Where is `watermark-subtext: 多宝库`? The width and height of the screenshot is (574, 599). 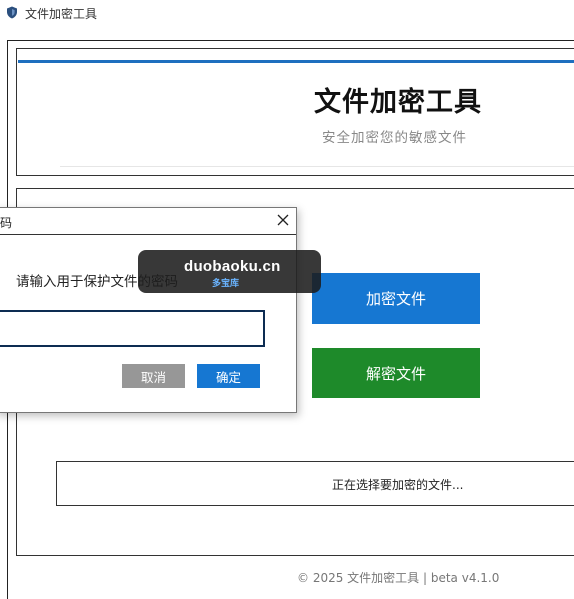 watermark-subtext: 多宝库 is located at coordinates (226, 284).